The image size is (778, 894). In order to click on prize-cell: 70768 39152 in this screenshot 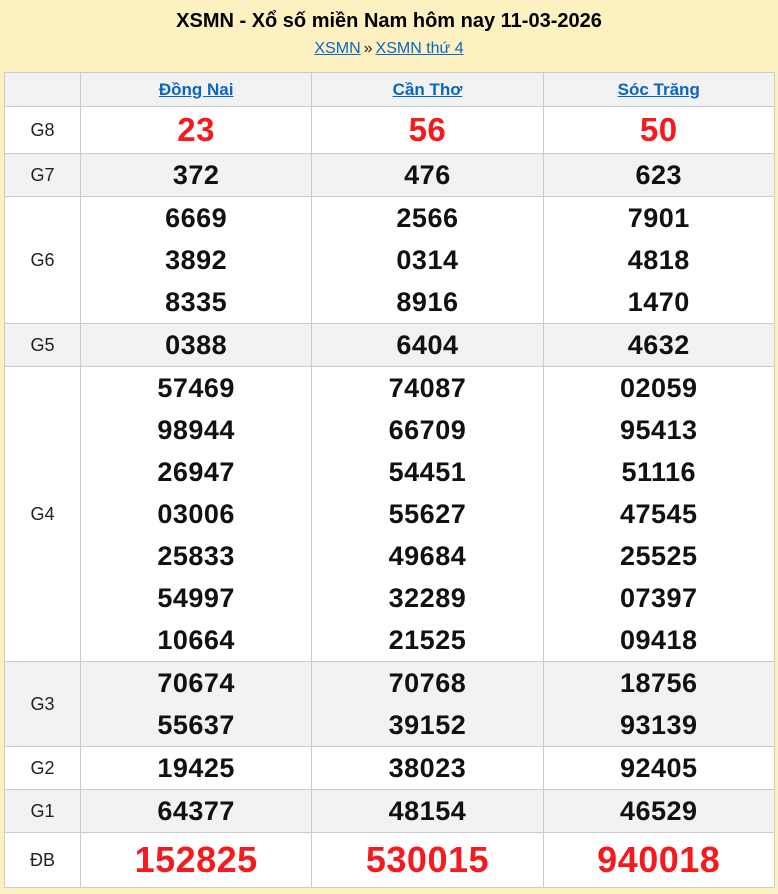, I will do `click(427, 704)`.